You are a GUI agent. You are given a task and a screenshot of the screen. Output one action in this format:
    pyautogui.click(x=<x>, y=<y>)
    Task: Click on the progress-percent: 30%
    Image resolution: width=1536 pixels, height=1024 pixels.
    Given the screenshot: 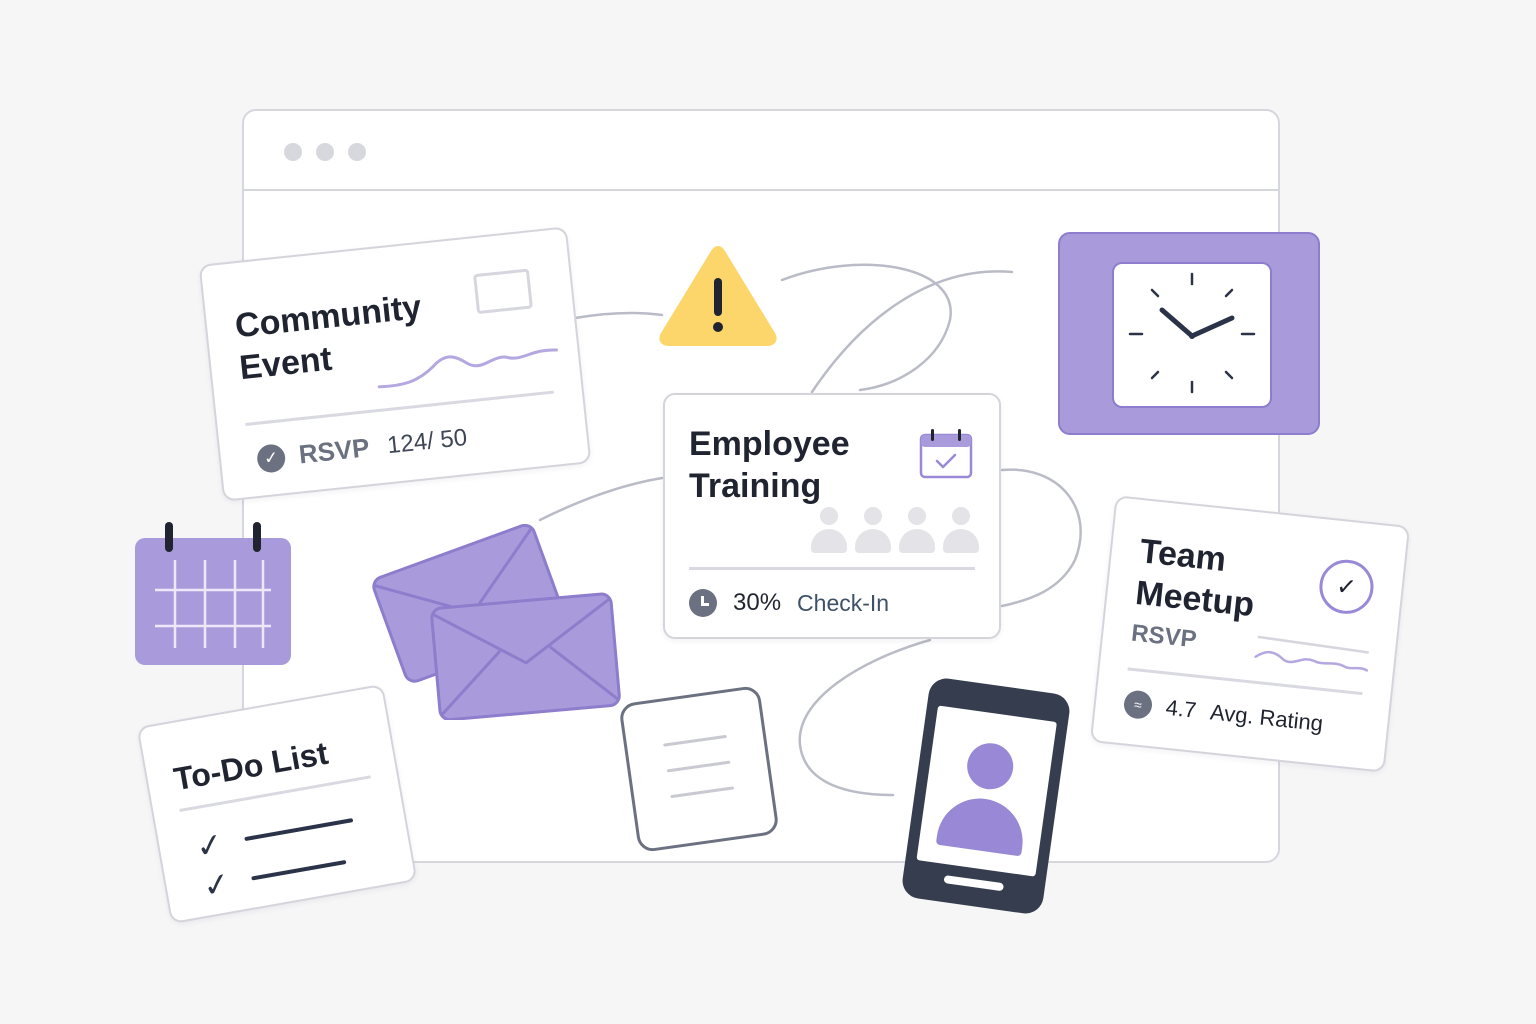 What is the action you would take?
    pyautogui.click(x=757, y=602)
    